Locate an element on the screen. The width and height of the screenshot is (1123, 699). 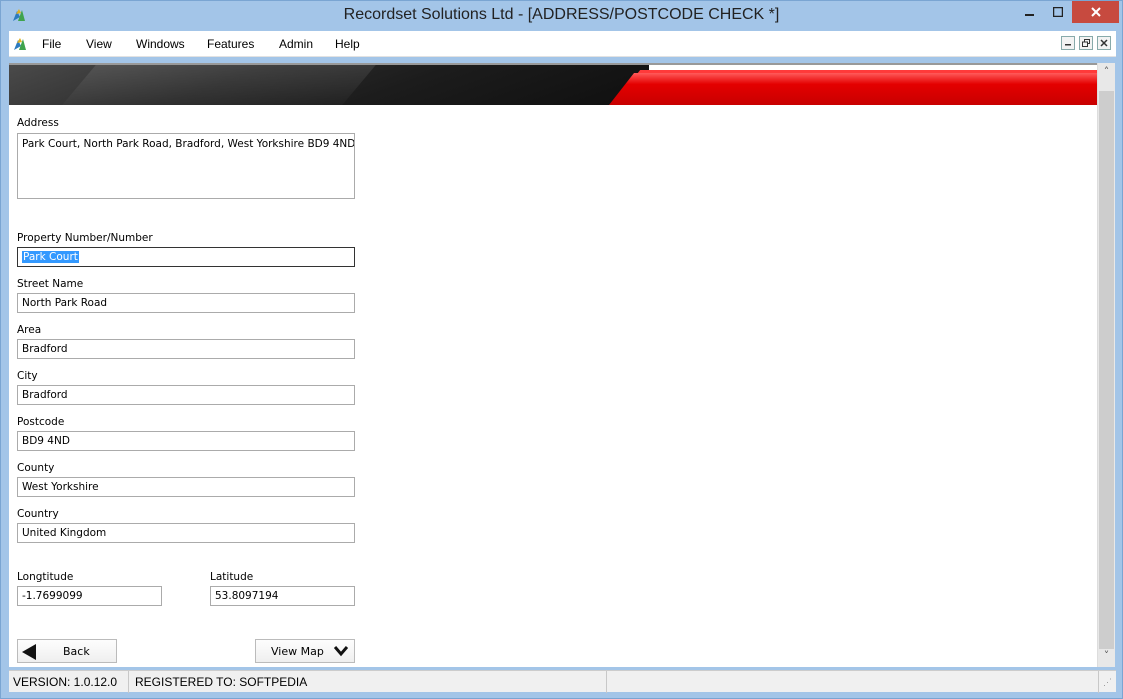
selected-text: Park Court is located at coordinates (50, 257).